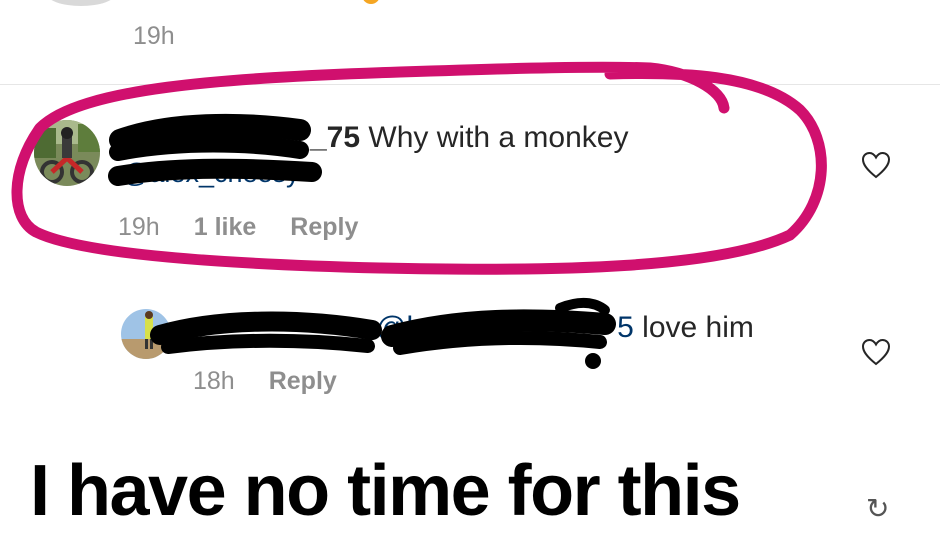 The image size is (940, 540). I want to click on divider, so click(470, 84).